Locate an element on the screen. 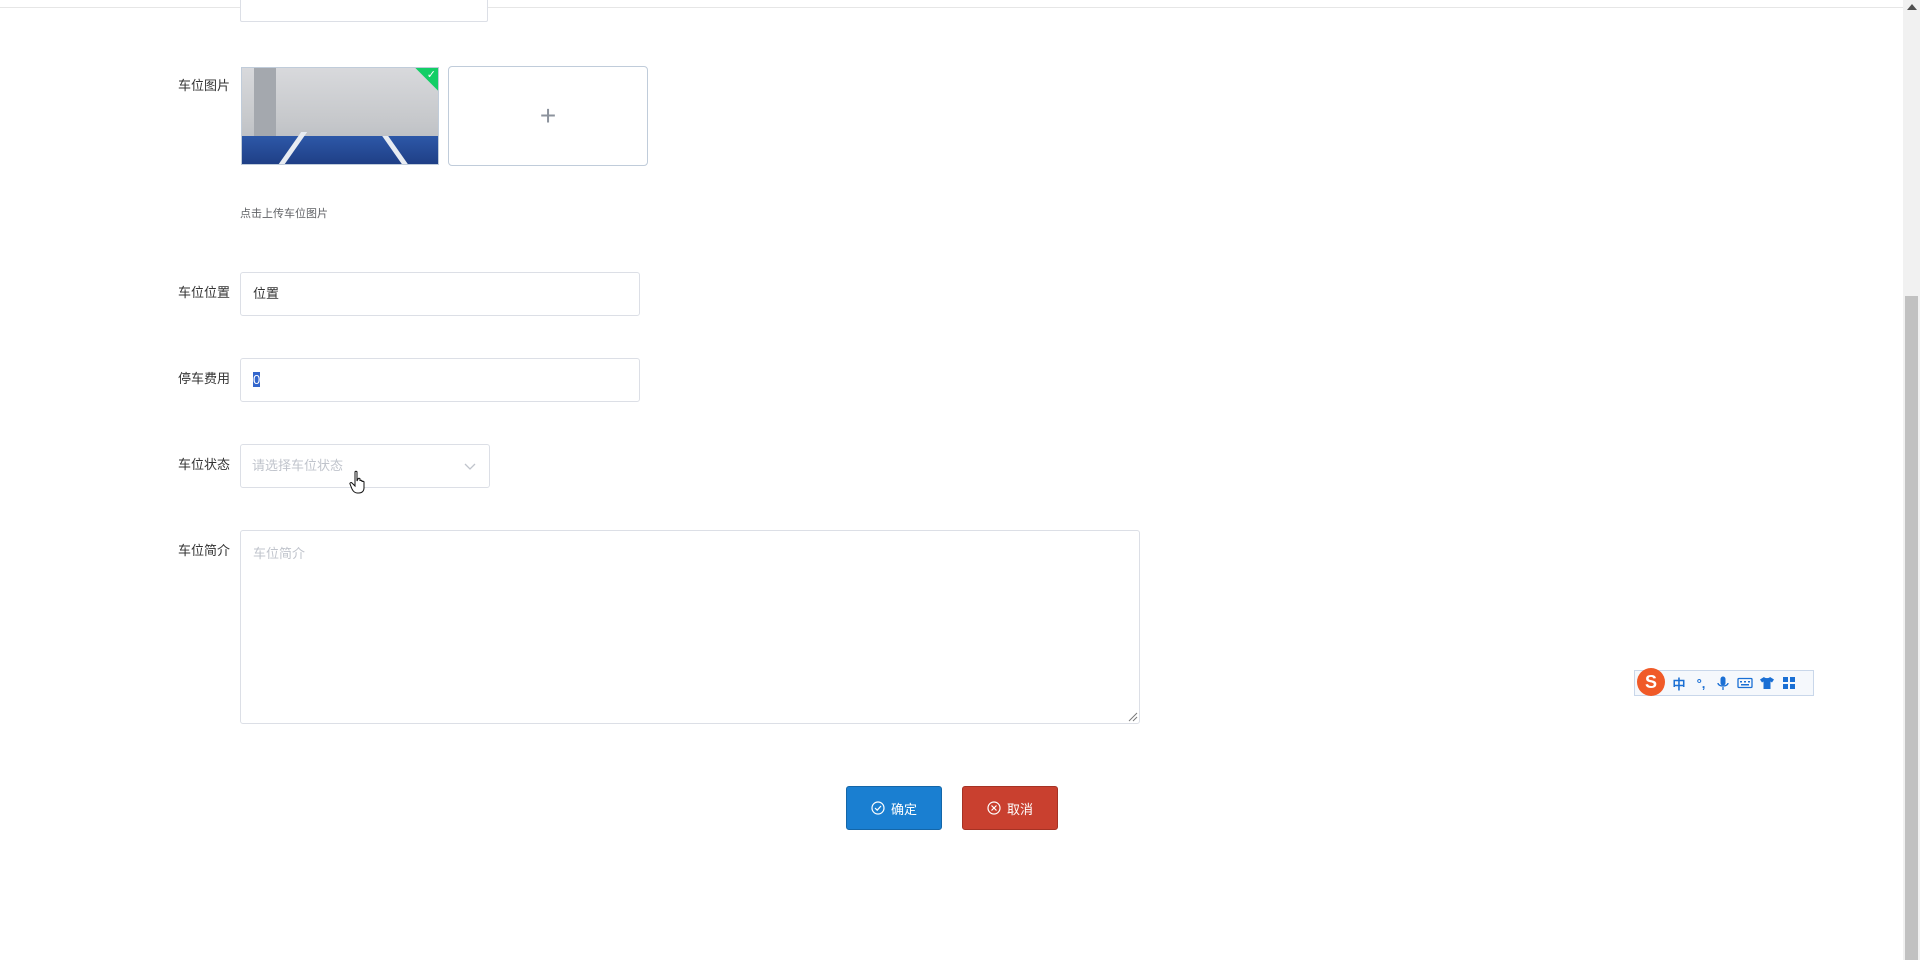 The width and height of the screenshot is (1920, 960). scroll-up-arrow-icon is located at coordinates (1912, 7).